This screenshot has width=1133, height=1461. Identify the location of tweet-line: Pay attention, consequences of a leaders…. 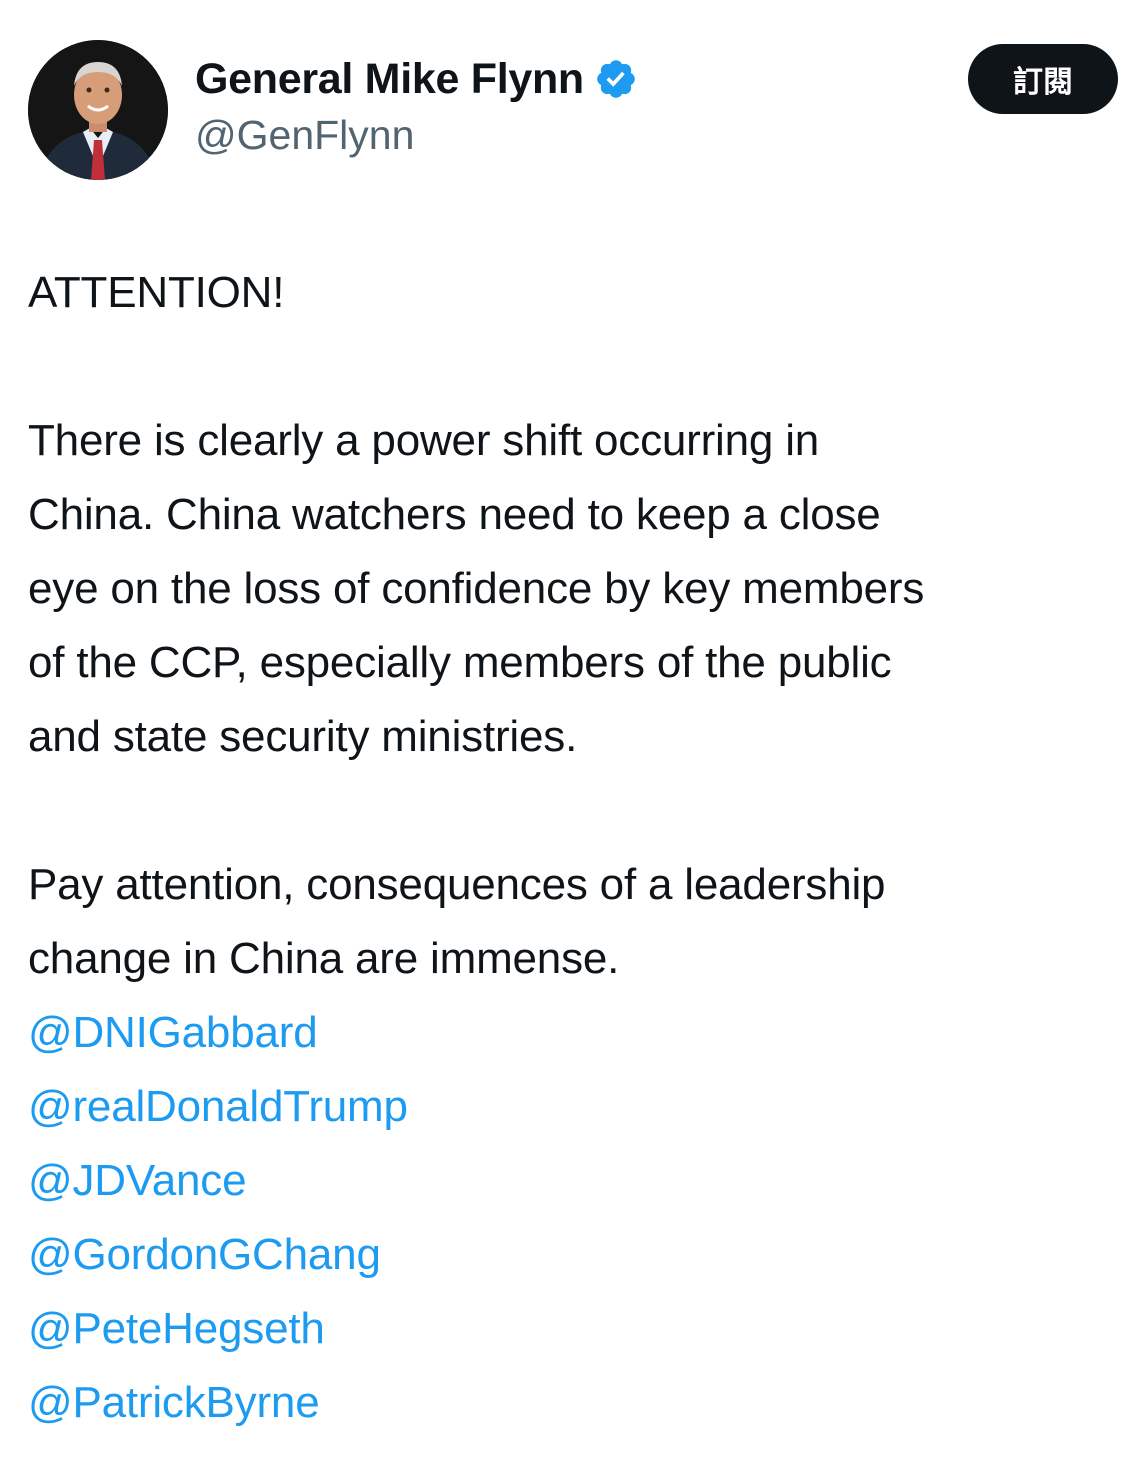
(457, 884).